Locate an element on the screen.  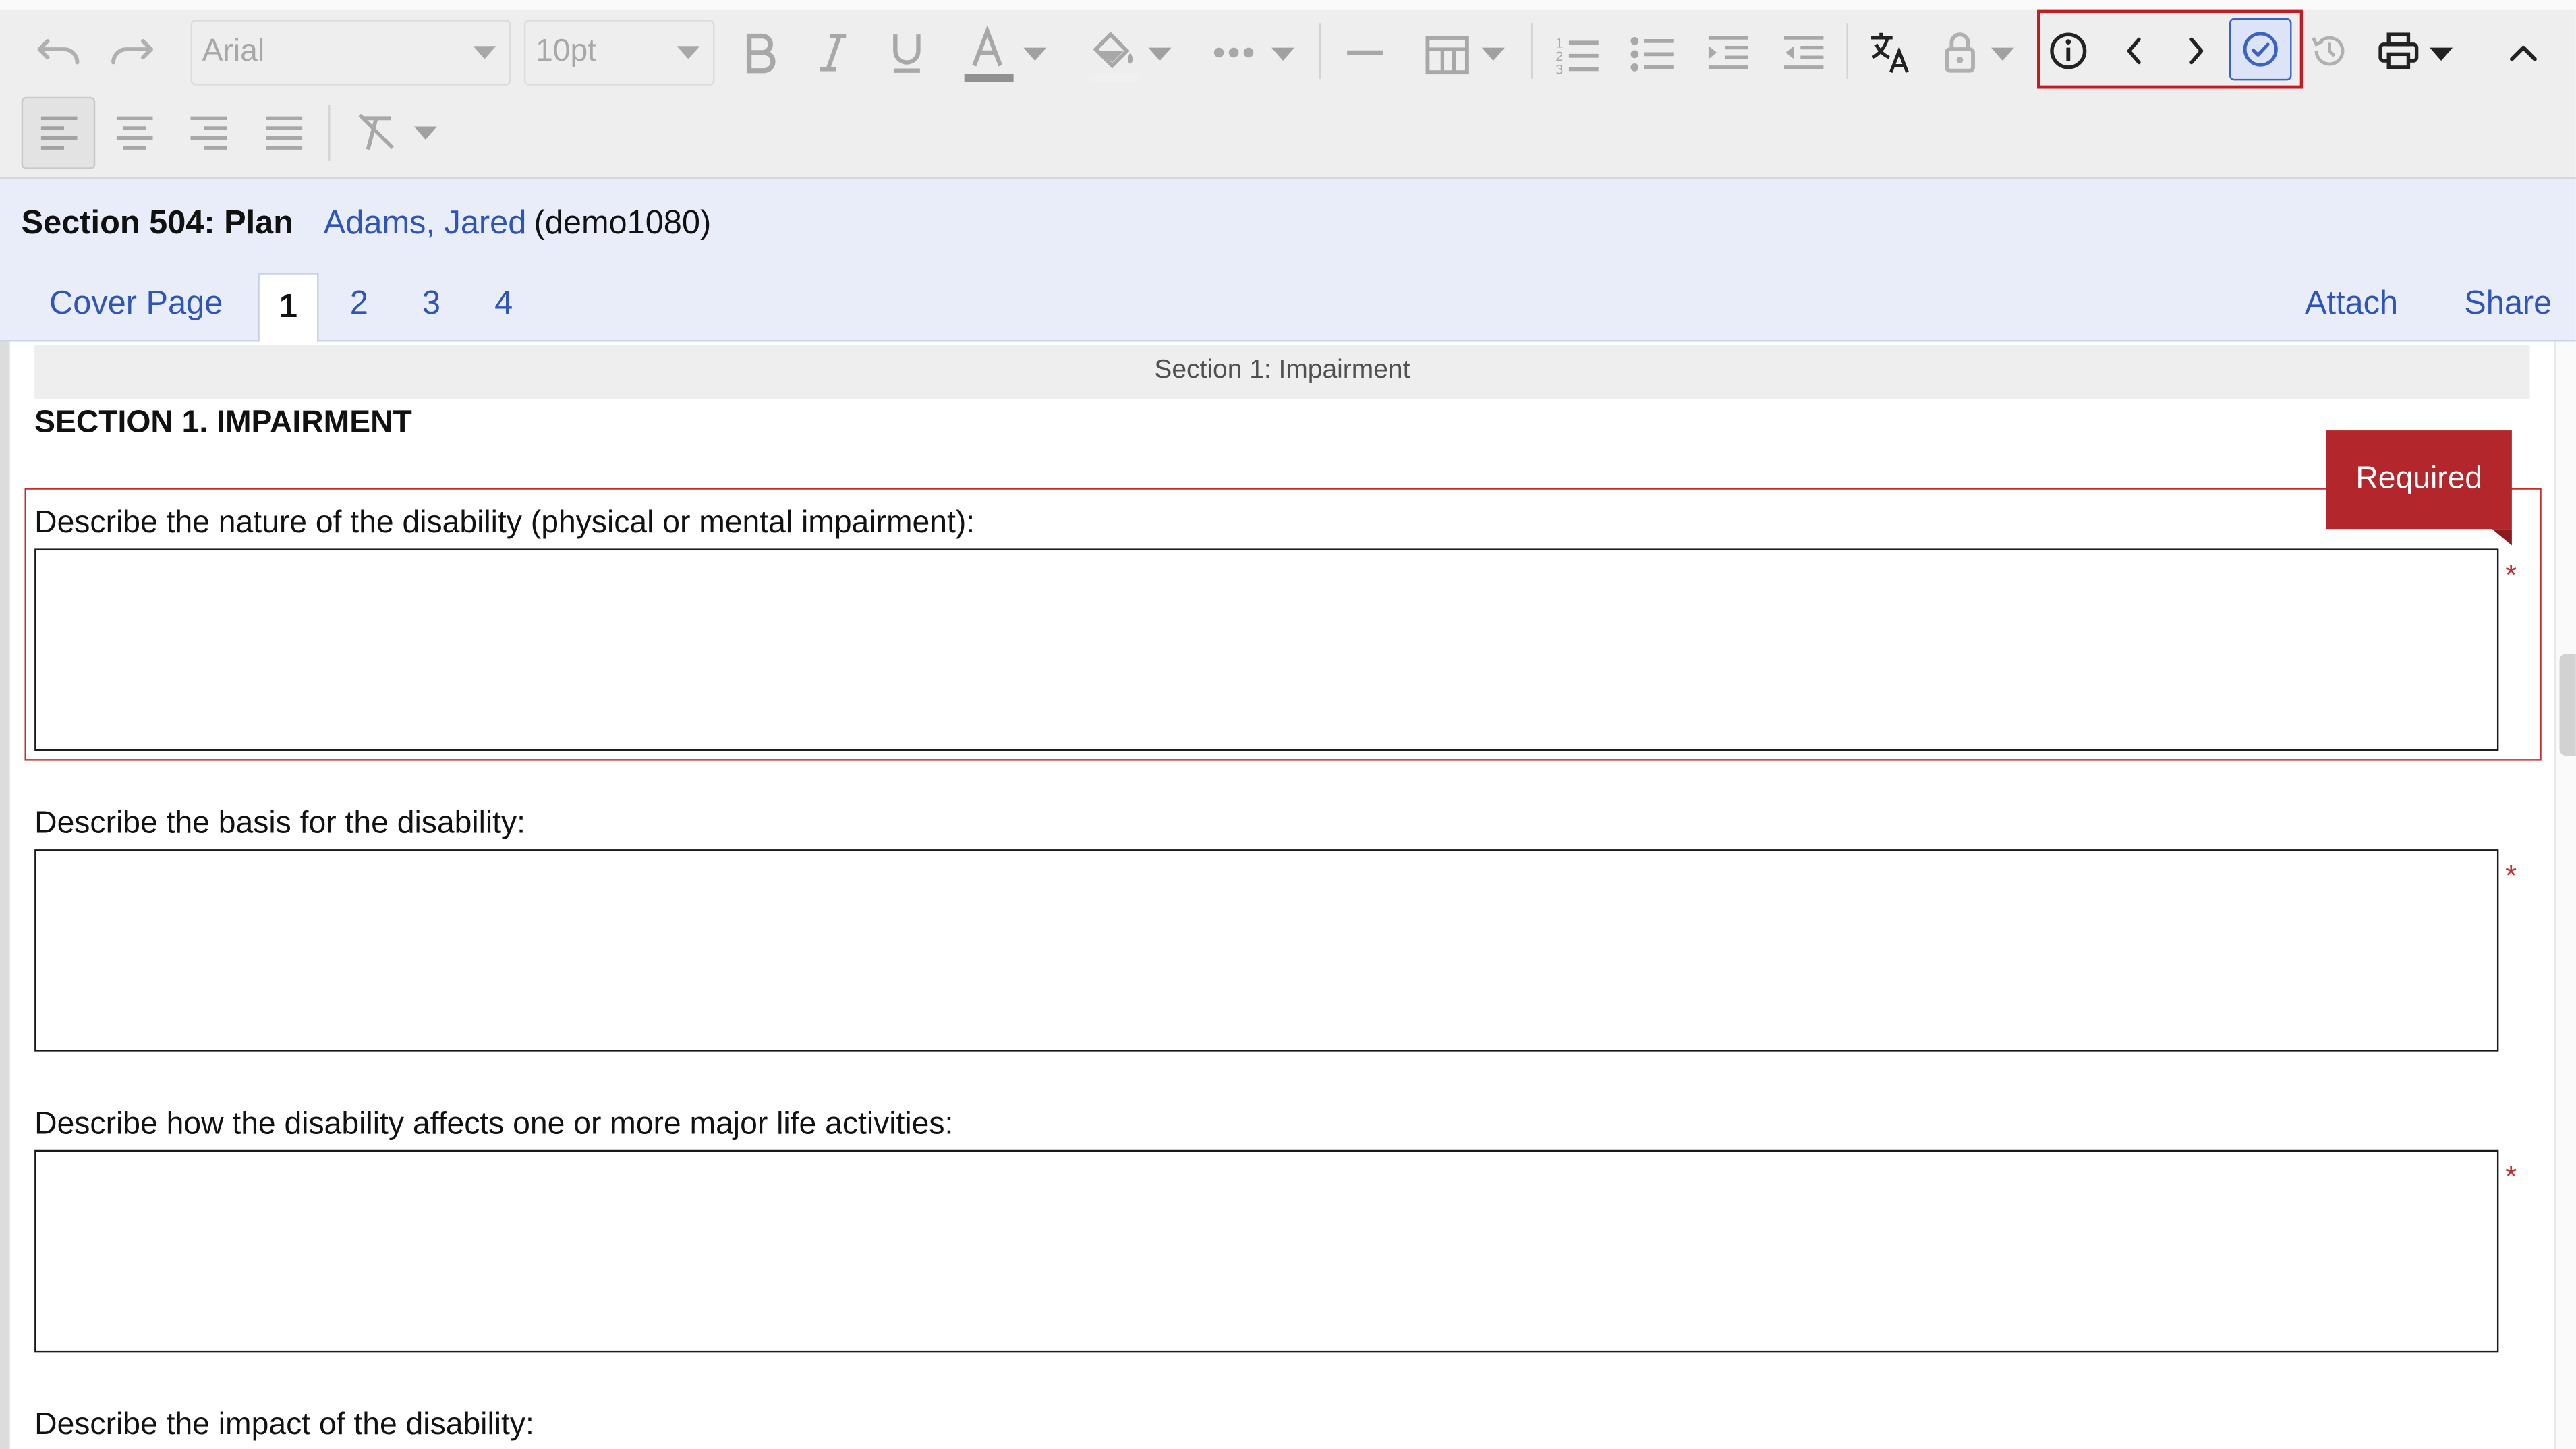
chevron-right-icon is located at coordinates (2196, 51).